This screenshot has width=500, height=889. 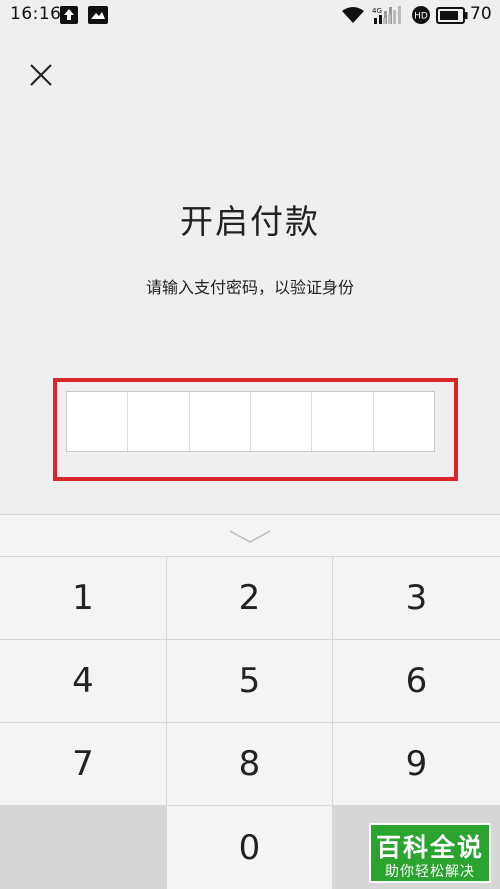 What do you see at coordinates (250, 221) in the screenshot?
I see `page-title: 开启付款` at bounding box center [250, 221].